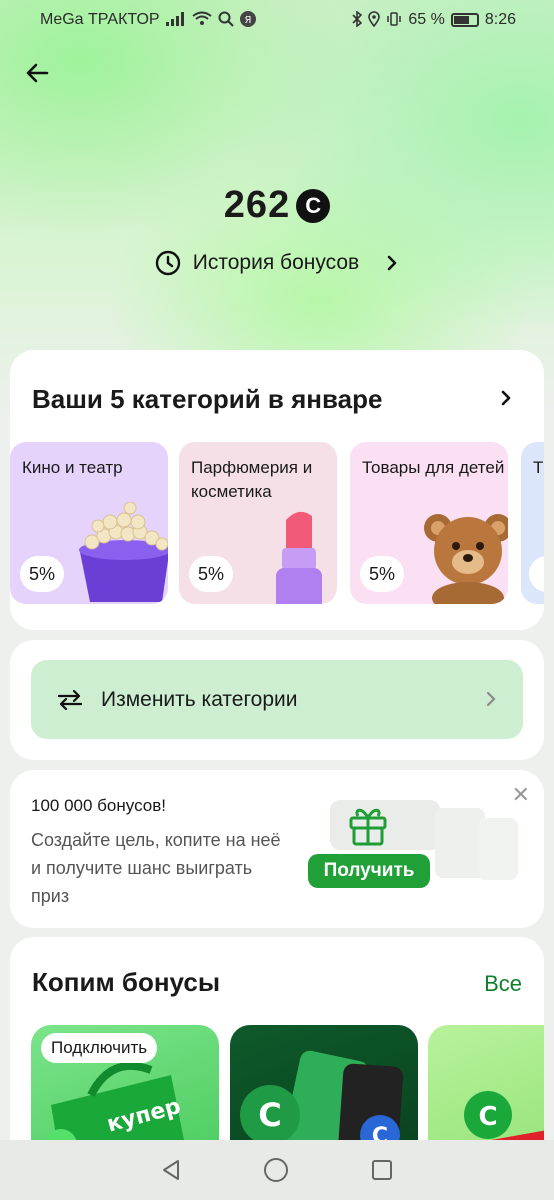 This screenshot has width=554, height=1200. Describe the element at coordinates (207, 399) in the screenshot. I see `categories-title: Ваши 5 категорий в январе` at that location.